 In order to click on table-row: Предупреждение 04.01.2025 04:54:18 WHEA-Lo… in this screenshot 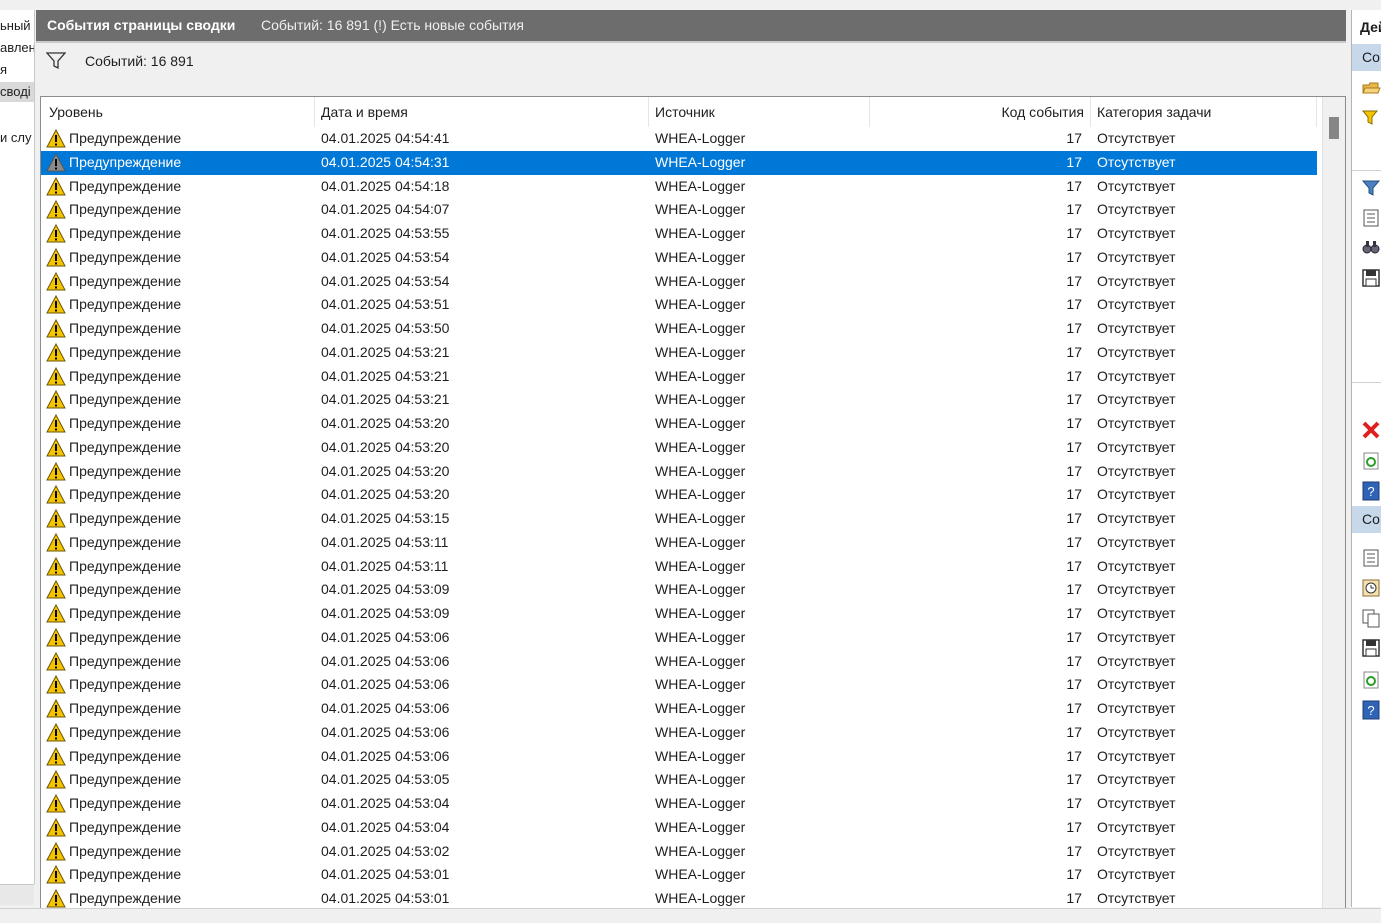, I will do `click(679, 187)`.